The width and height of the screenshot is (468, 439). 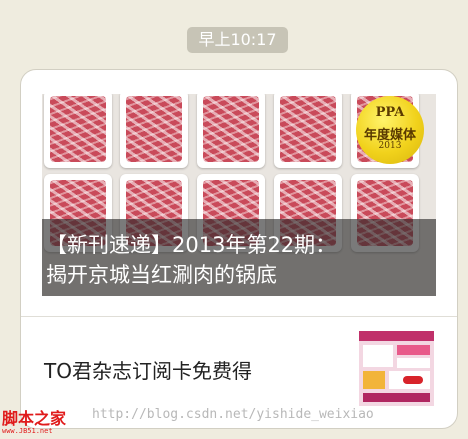 I want to click on article-title: TO君杂志订阅卡免费得, so click(x=148, y=369).